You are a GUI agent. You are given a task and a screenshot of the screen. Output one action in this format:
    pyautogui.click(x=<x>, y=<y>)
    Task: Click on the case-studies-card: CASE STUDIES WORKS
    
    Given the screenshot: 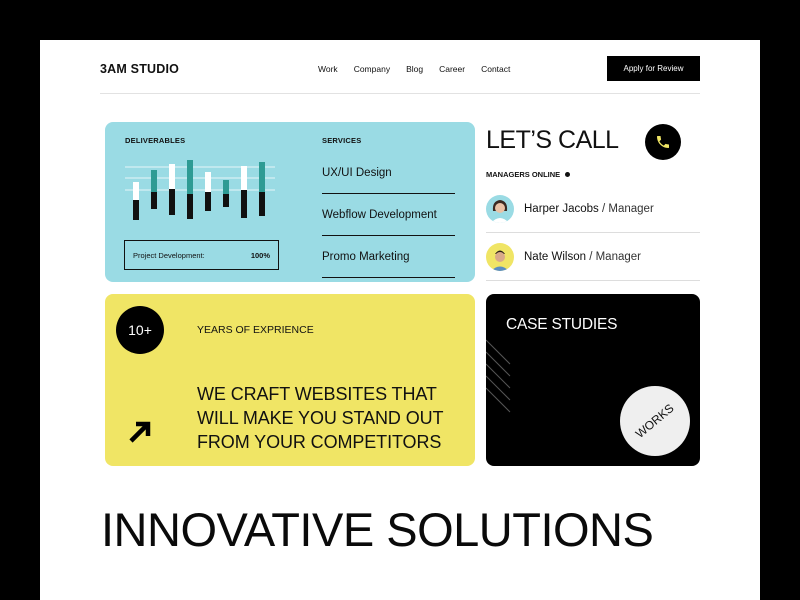 What is the action you would take?
    pyautogui.click(x=593, y=380)
    